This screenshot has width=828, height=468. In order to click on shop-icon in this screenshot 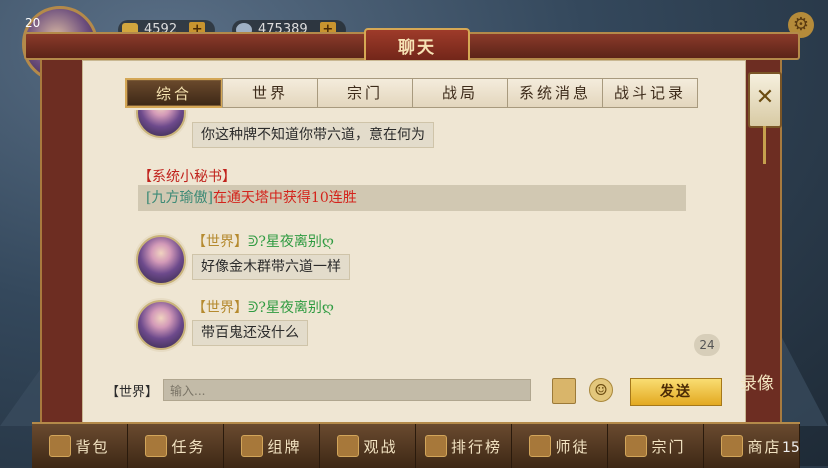, I will do `click(732, 446)`.